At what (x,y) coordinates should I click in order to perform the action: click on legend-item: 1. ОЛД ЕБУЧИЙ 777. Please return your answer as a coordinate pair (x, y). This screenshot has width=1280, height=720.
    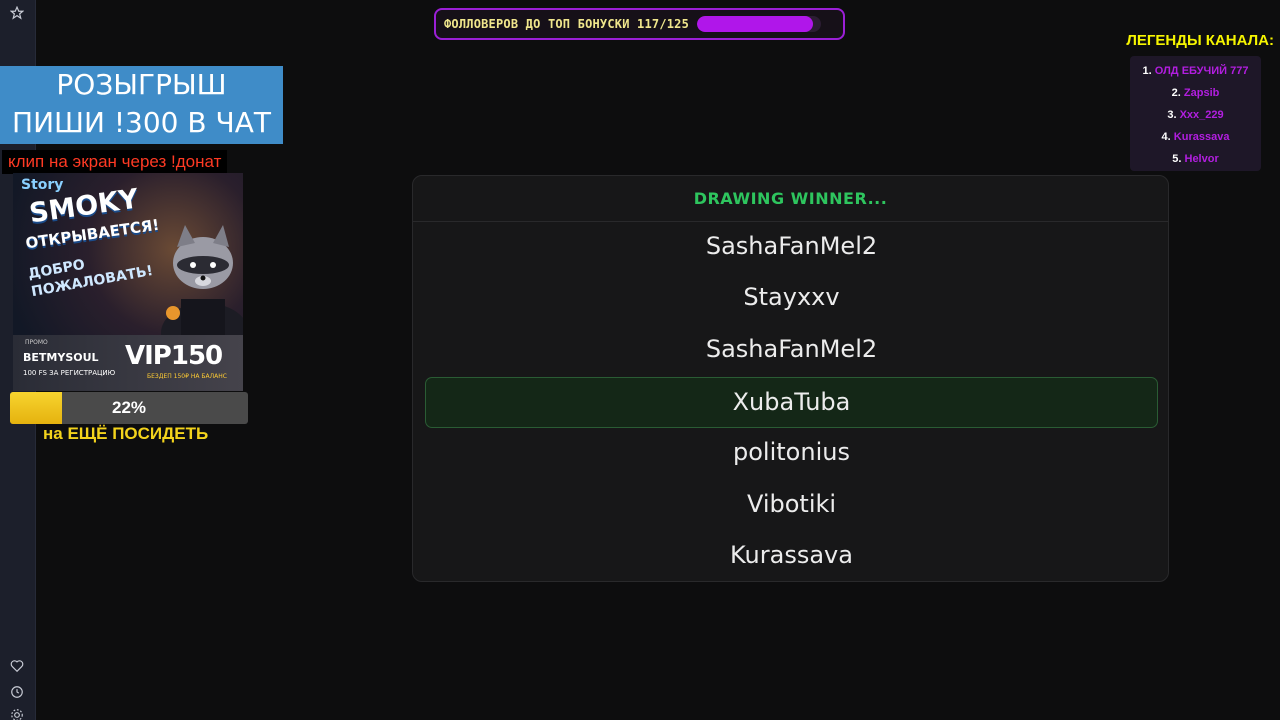
    Looking at the image, I should click on (1195, 71).